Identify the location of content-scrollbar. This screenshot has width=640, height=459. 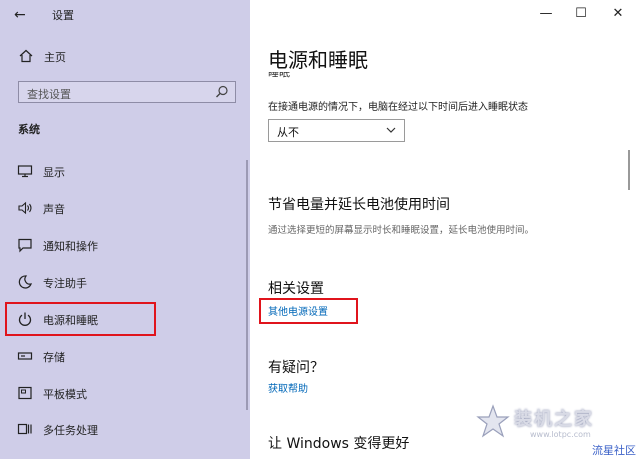
(629, 170).